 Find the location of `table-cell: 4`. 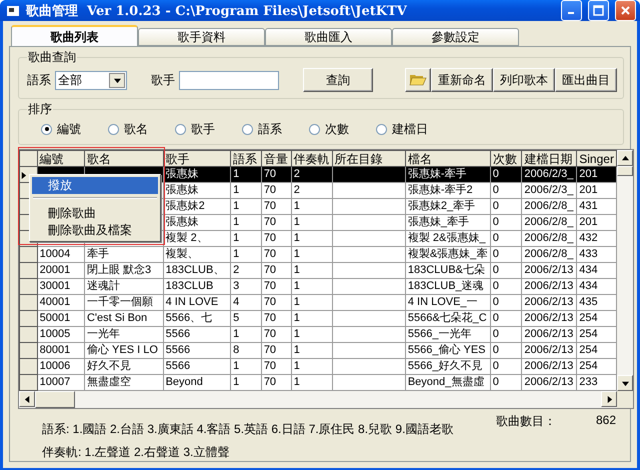

table-cell: 4 is located at coordinates (246, 302).